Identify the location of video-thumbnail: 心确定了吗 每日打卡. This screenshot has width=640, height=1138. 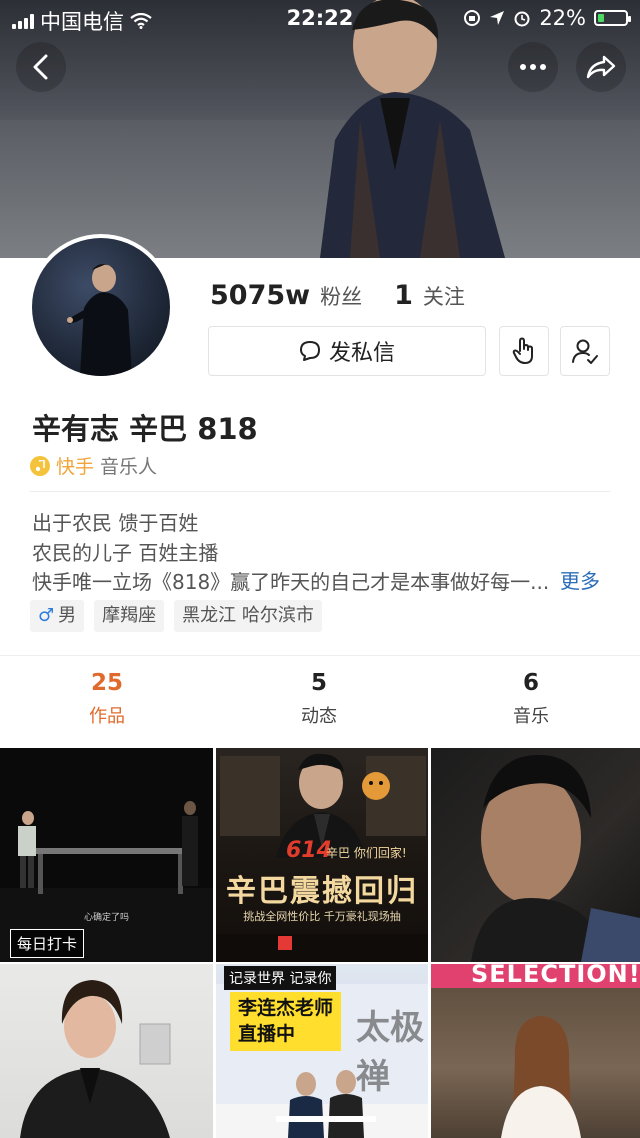
(106, 855).